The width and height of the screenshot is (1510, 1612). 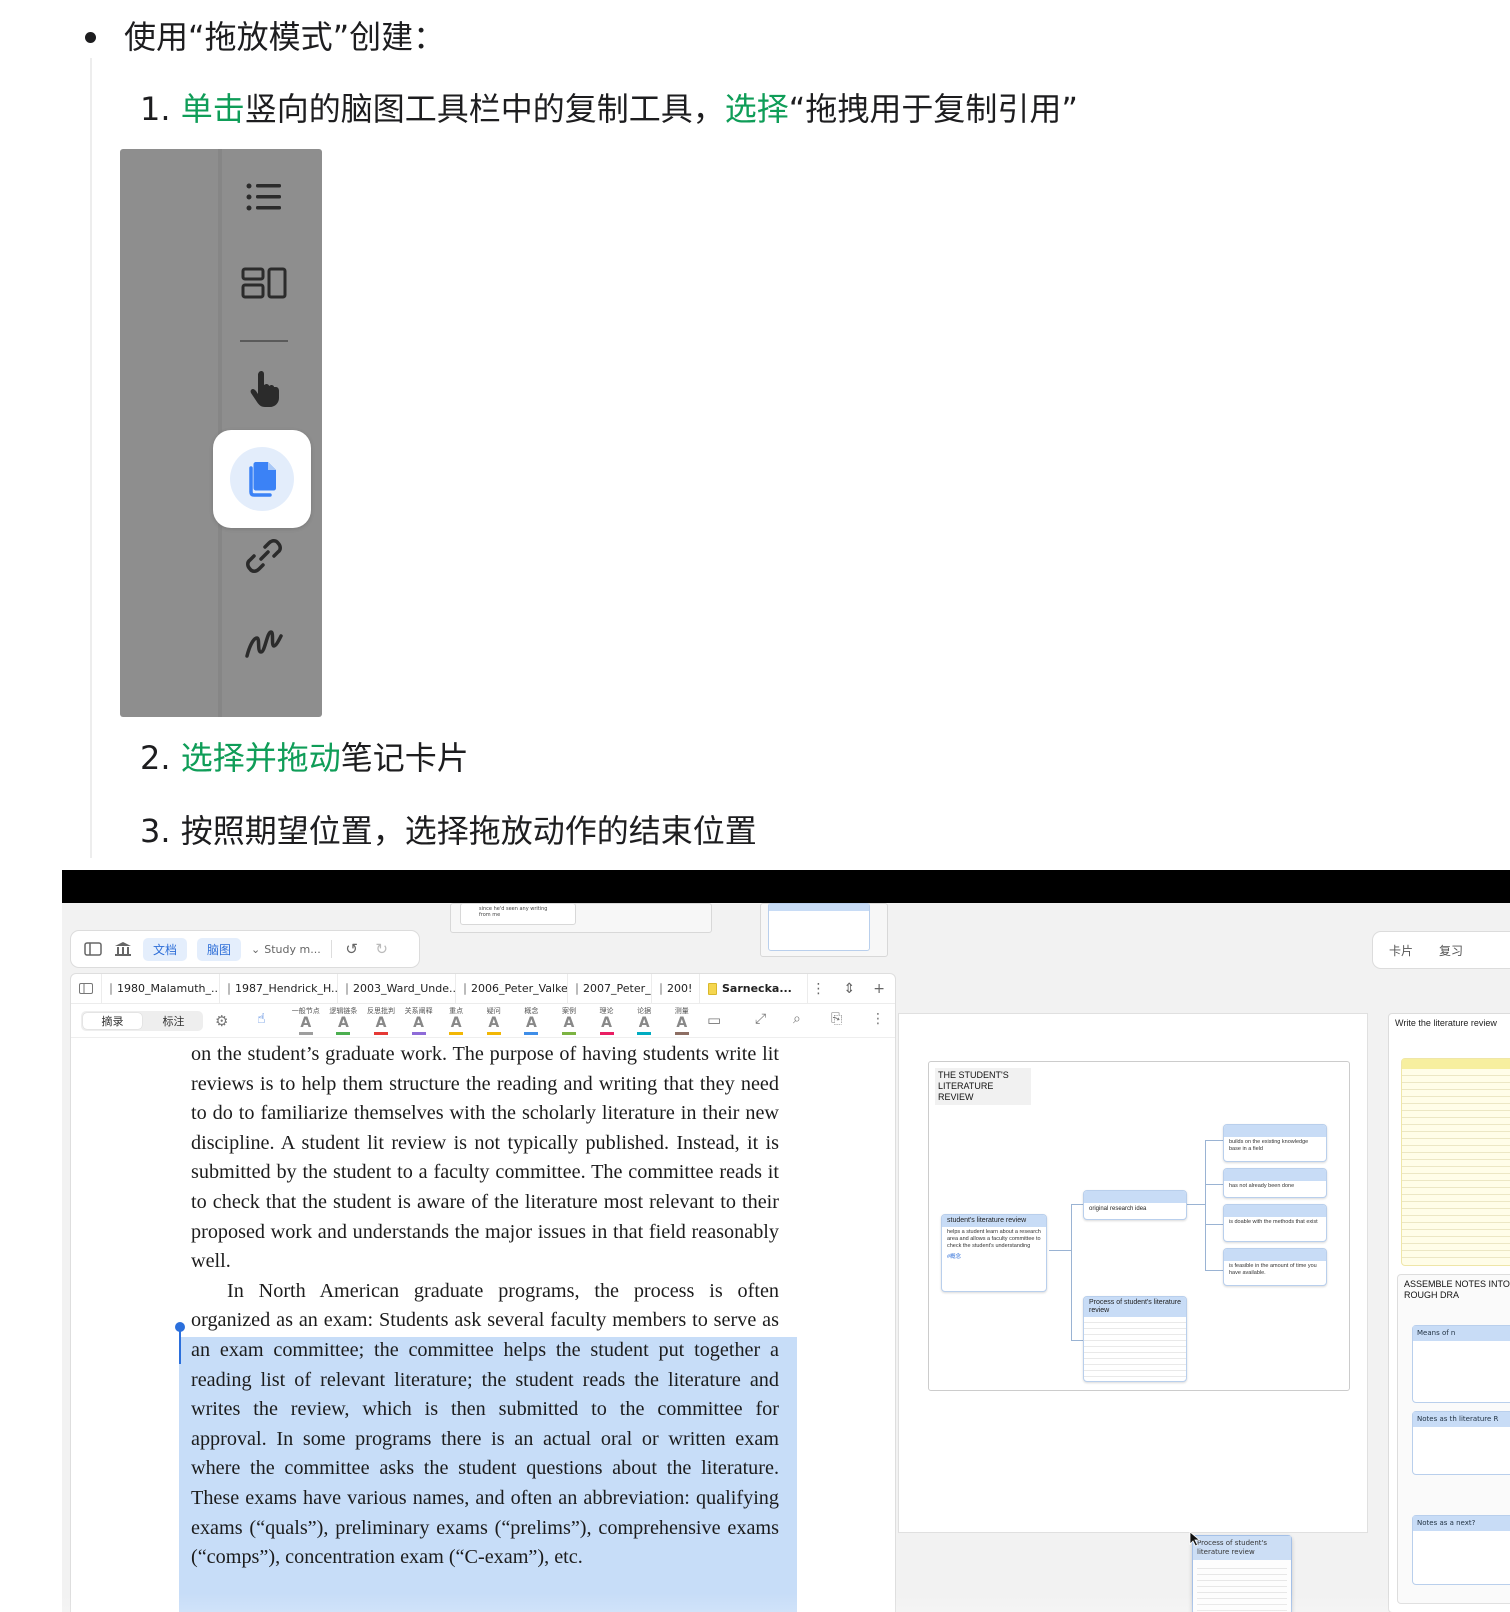 I want to click on highlight-tool: 案例 A, so click(x=569, y=1021).